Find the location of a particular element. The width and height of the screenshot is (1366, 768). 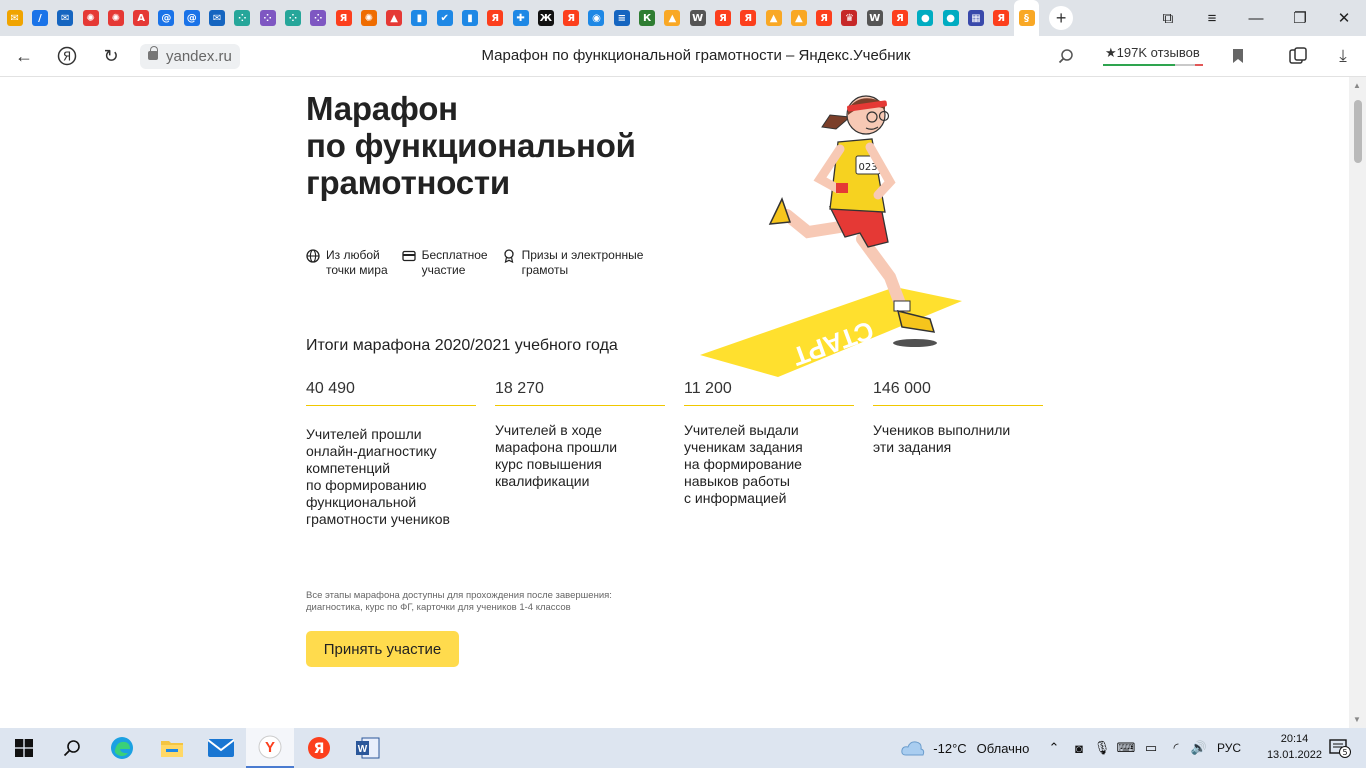

yandex-home-icon: Я is located at coordinates (67, 56).